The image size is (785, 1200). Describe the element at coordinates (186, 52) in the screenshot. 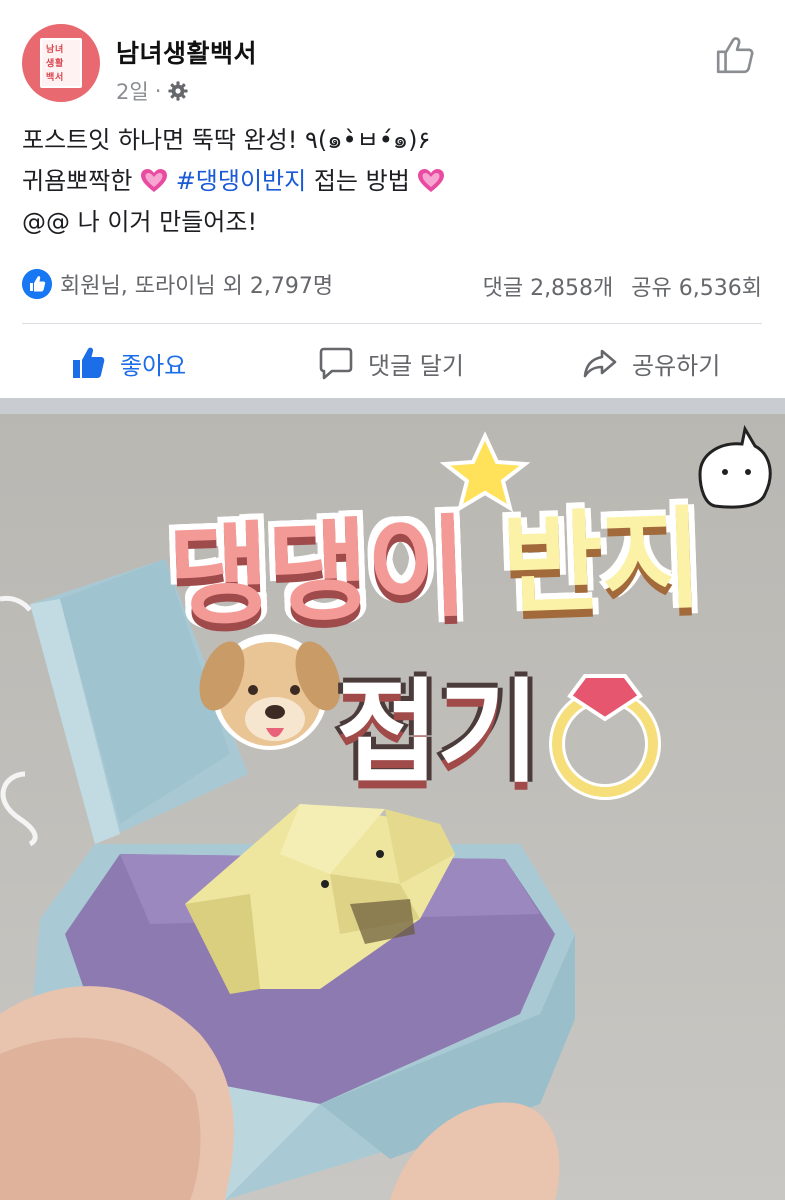

I see `page-name: 남녀생활백서` at that location.